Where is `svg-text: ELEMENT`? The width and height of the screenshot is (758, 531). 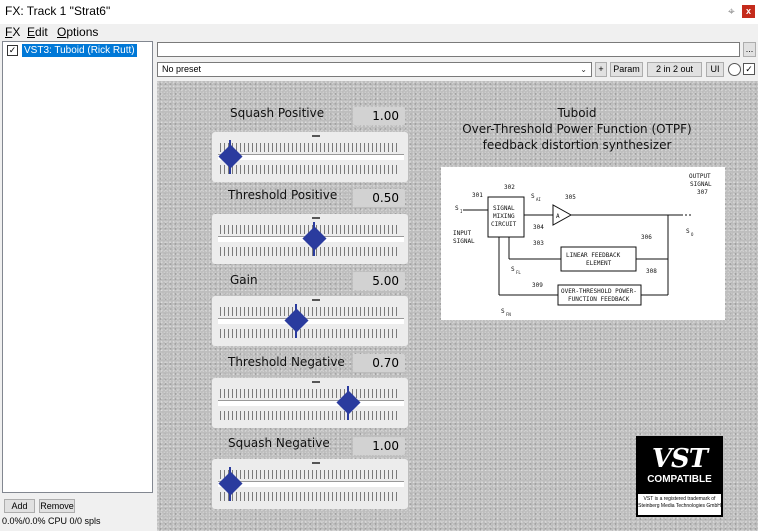
svg-text: ELEMENT is located at coordinates (599, 263).